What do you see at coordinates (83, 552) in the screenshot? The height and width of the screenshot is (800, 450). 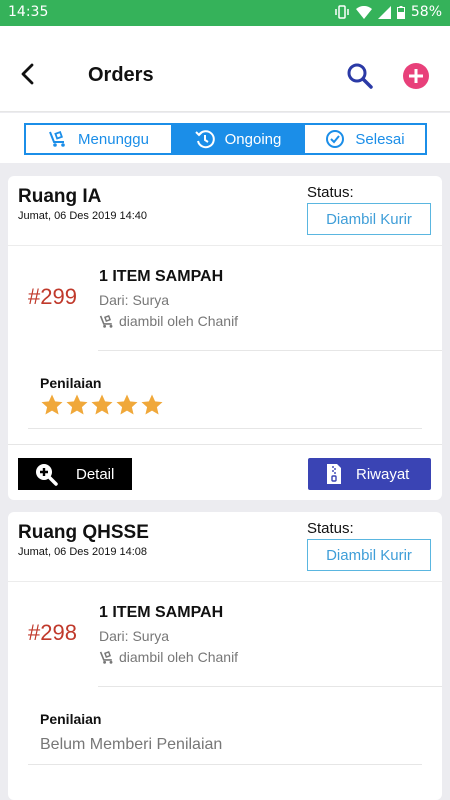 I see `order-date: Jumat, 06 Des 2019 14:08` at bounding box center [83, 552].